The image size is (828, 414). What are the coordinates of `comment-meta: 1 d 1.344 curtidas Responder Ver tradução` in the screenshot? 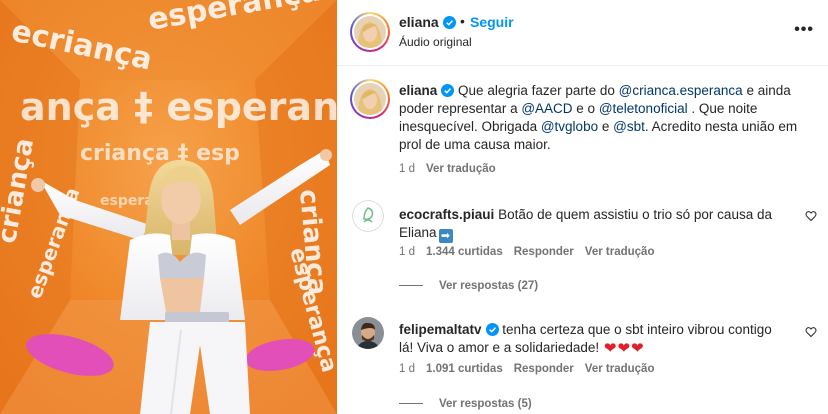 It's located at (532, 252).